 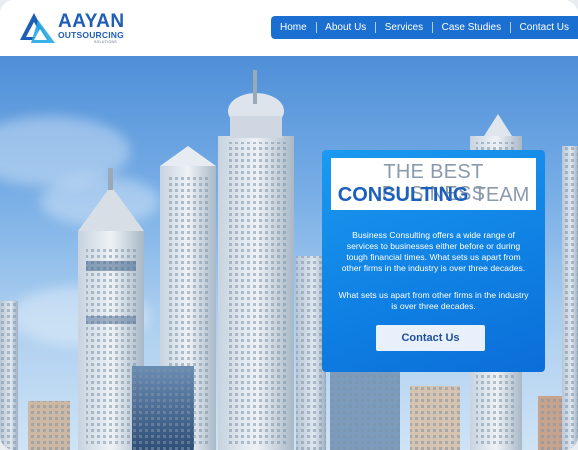 I want to click on logo-subtitle: OUTSOURCING, so click(x=91, y=35).